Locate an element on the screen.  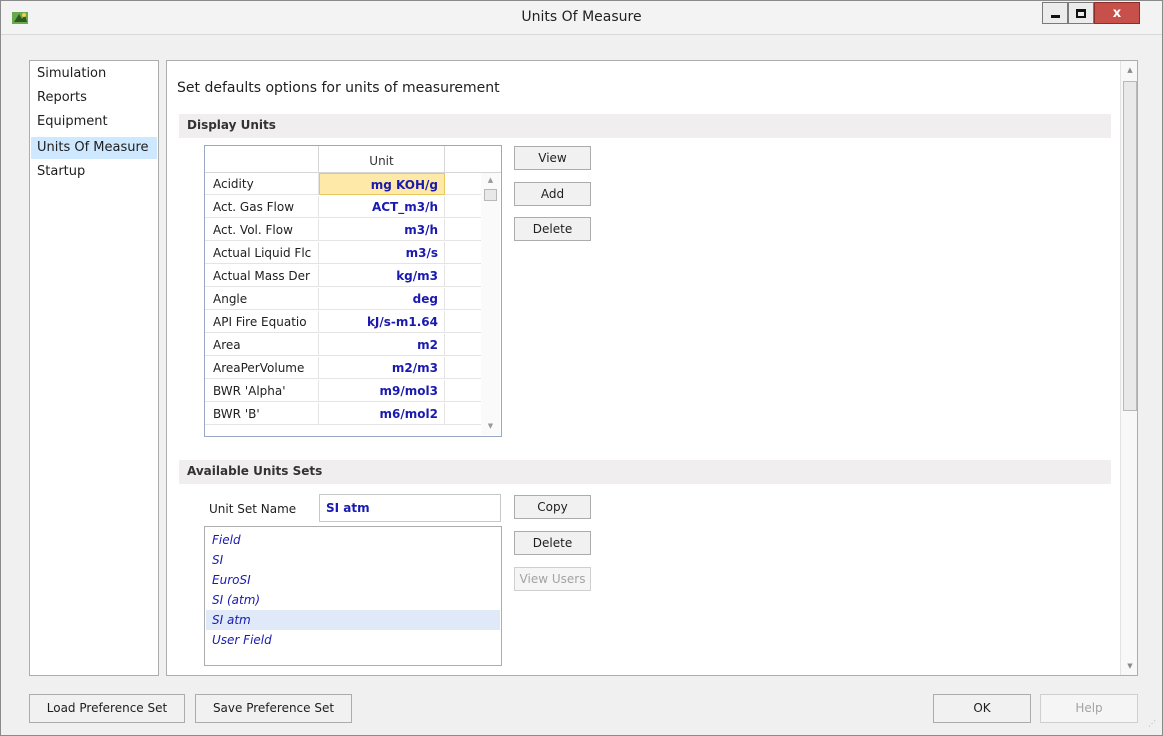
quantity-name: Actual Liquid Flc is located at coordinates (262, 253).